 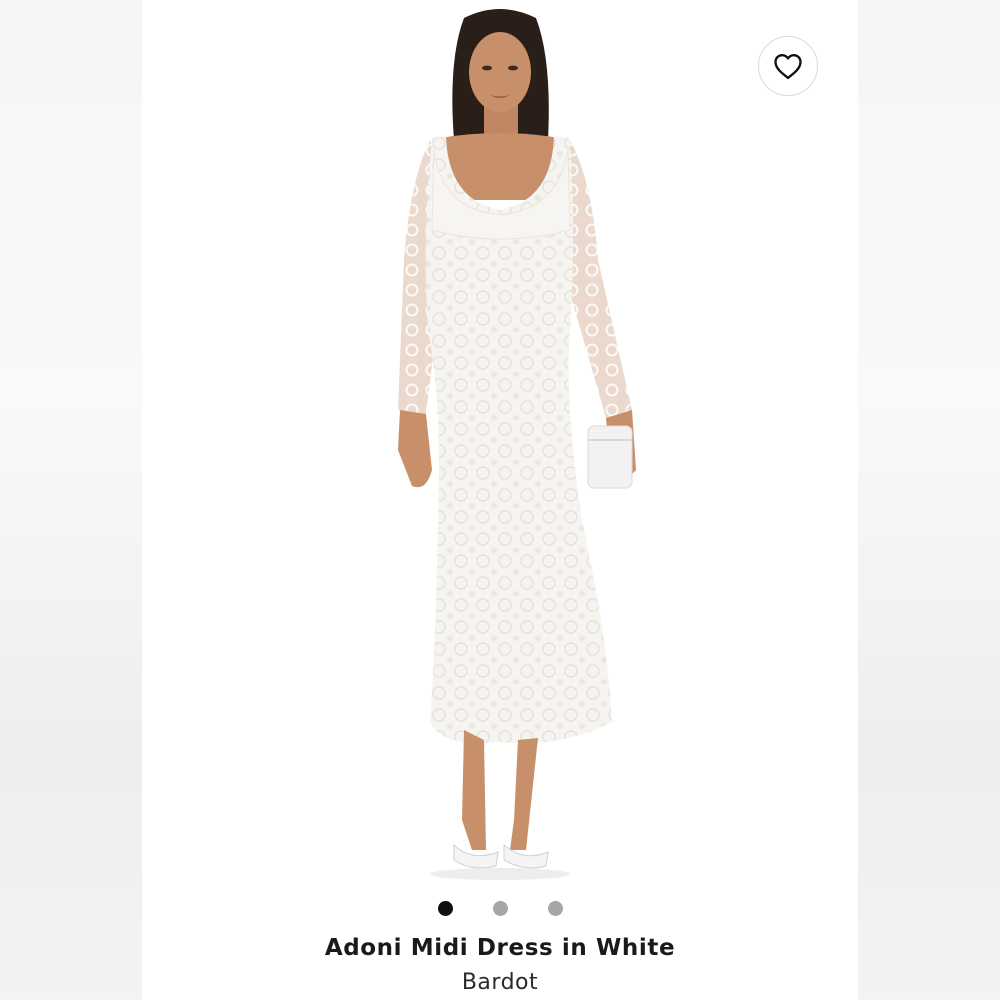 What do you see at coordinates (500, 982) in the screenshot?
I see `product-brand: Bardot` at bounding box center [500, 982].